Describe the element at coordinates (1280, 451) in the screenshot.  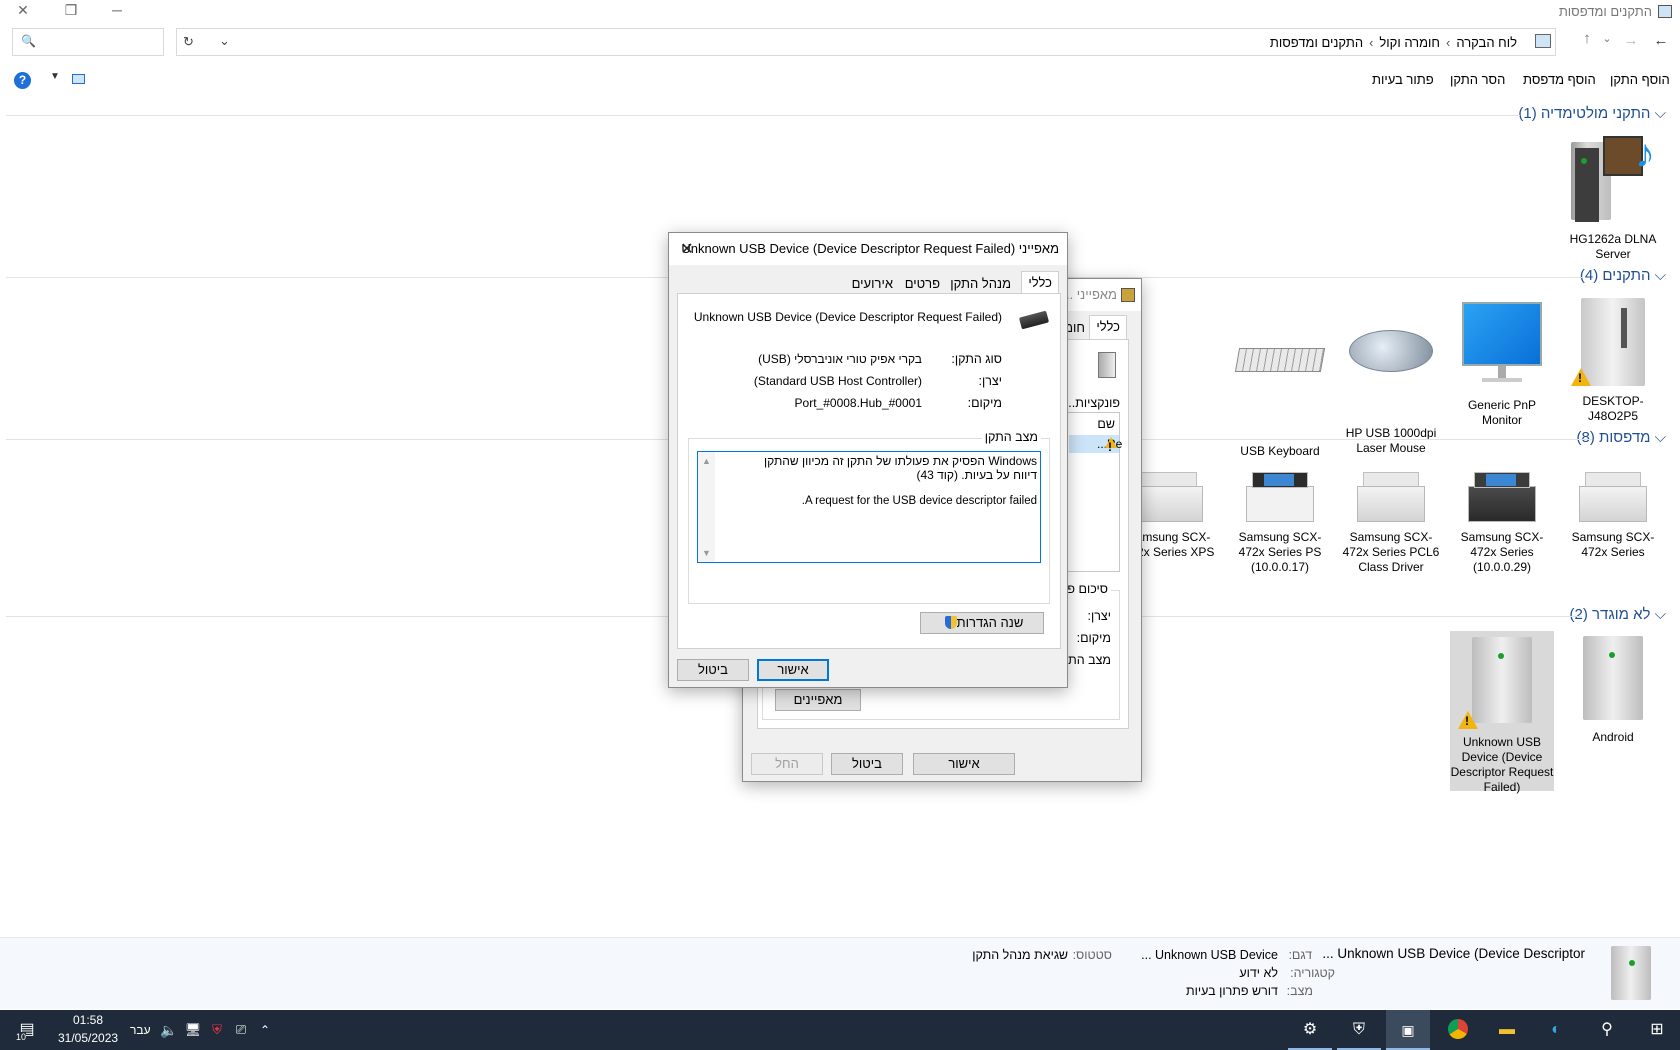
I see `device-label: USB Keyboard` at that location.